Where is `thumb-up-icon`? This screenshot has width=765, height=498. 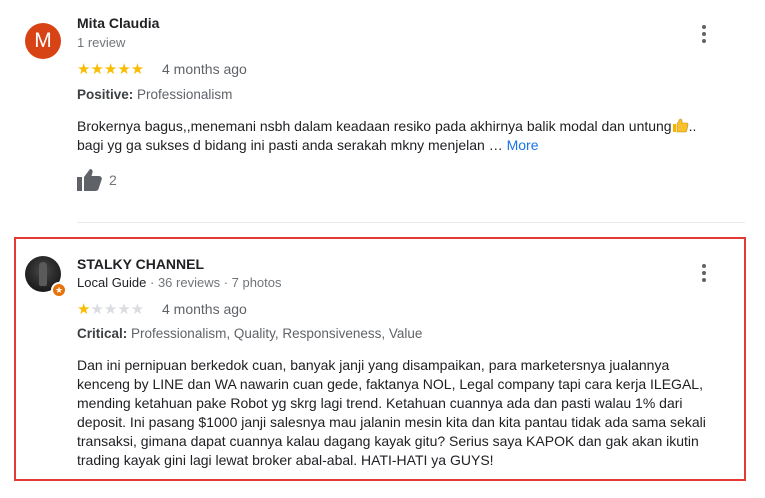 thumb-up-icon is located at coordinates (89, 180).